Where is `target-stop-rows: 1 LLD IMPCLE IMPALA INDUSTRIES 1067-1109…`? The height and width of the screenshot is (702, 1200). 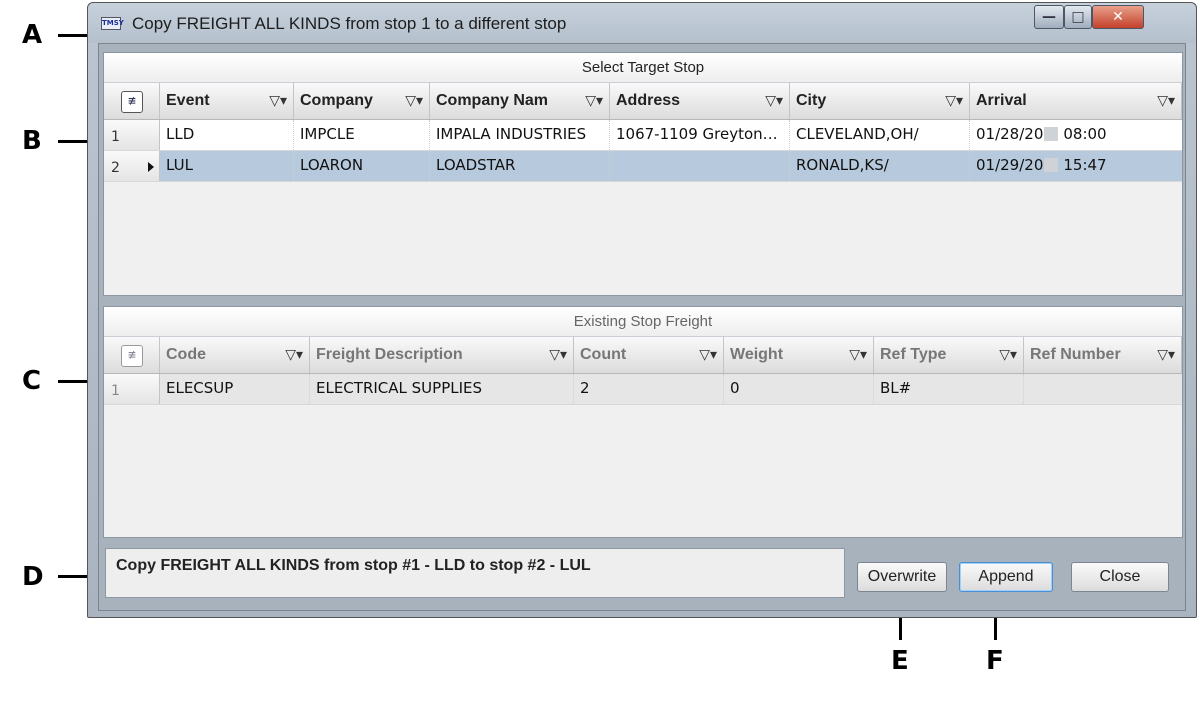
target-stop-rows: 1 LLD IMPCLE IMPALA INDUSTRIES 1067-1109… is located at coordinates (643, 151).